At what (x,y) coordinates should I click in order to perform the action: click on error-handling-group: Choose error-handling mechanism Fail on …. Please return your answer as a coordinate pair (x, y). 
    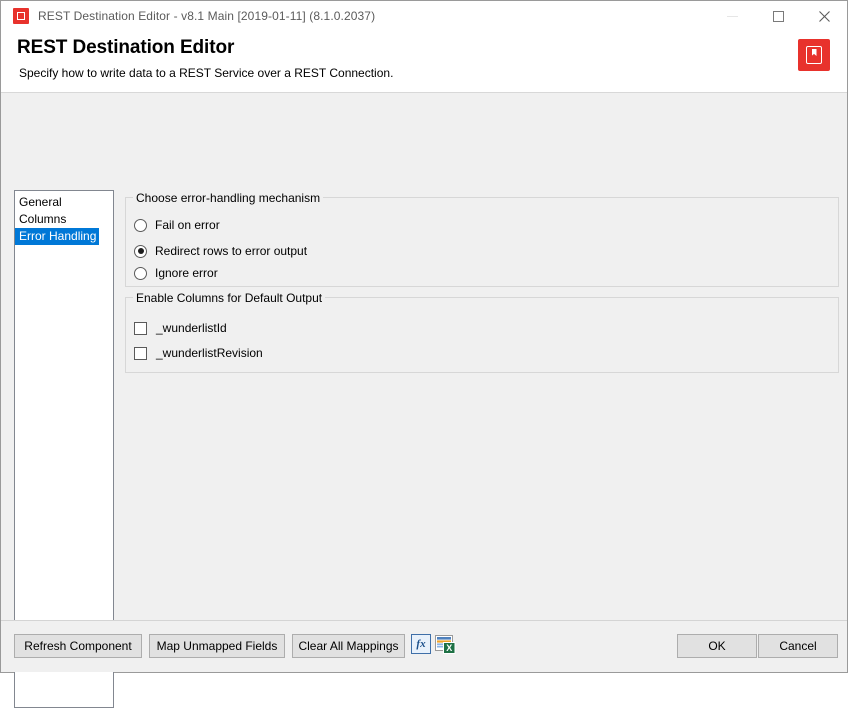
    Looking at the image, I should click on (482, 239).